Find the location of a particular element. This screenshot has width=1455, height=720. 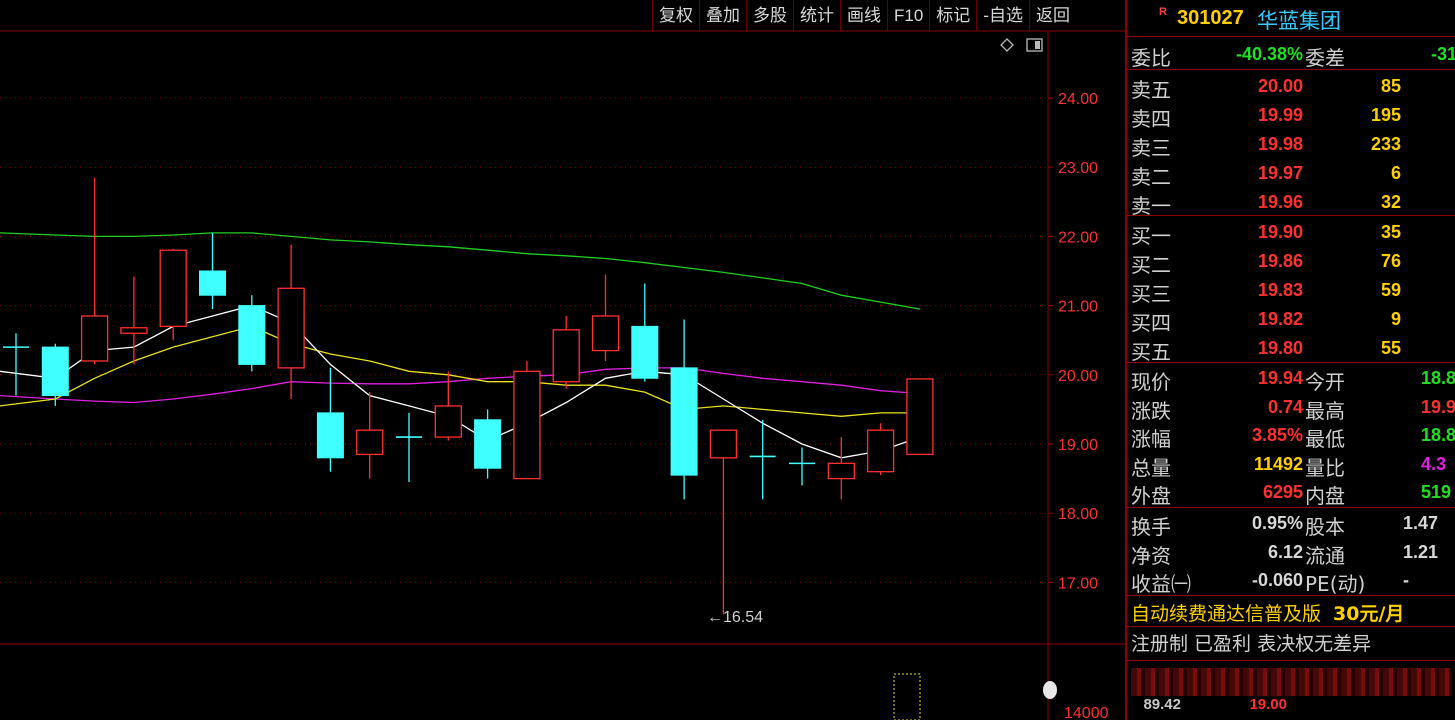

ma10-line is located at coordinates (460, 371).